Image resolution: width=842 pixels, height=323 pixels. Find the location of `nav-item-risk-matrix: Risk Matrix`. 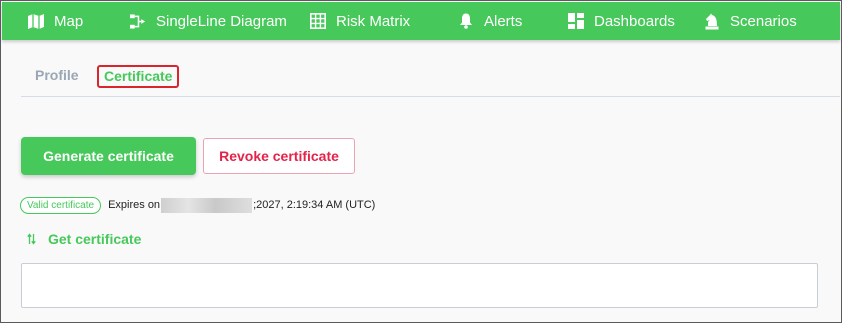

nav-item-risk-matrix: Risk Matrix is located at coordinates (360, 21).